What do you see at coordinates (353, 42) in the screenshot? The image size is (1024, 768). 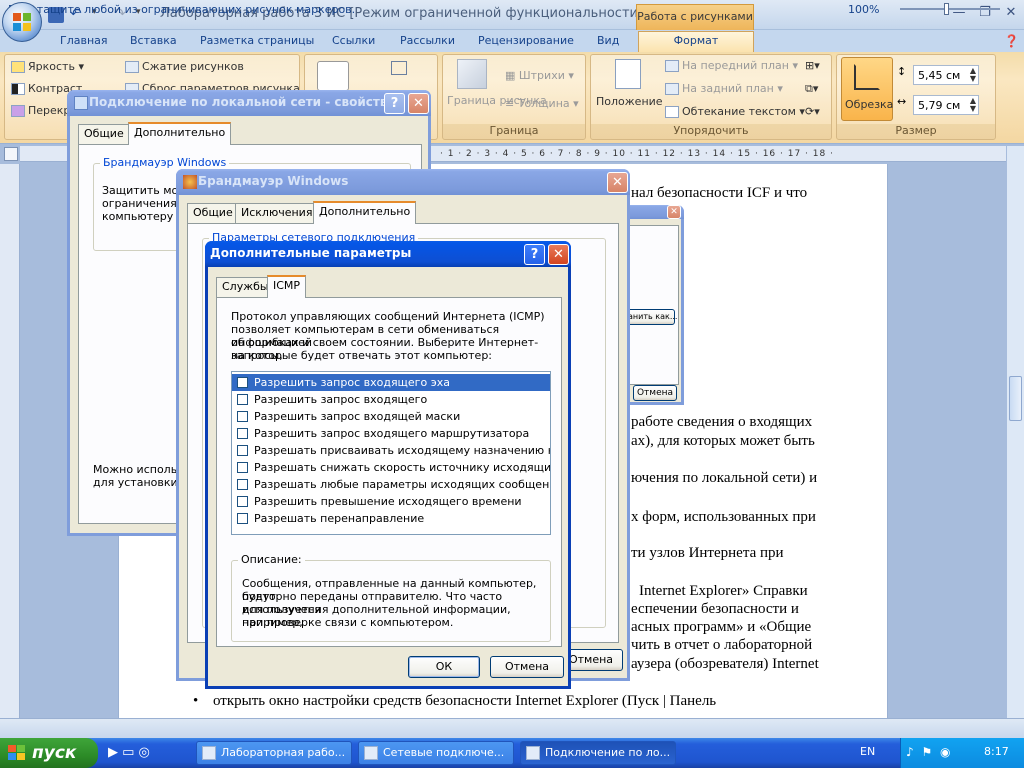 I see `tab-references: Ссылки` at bounding box center [353, 42].